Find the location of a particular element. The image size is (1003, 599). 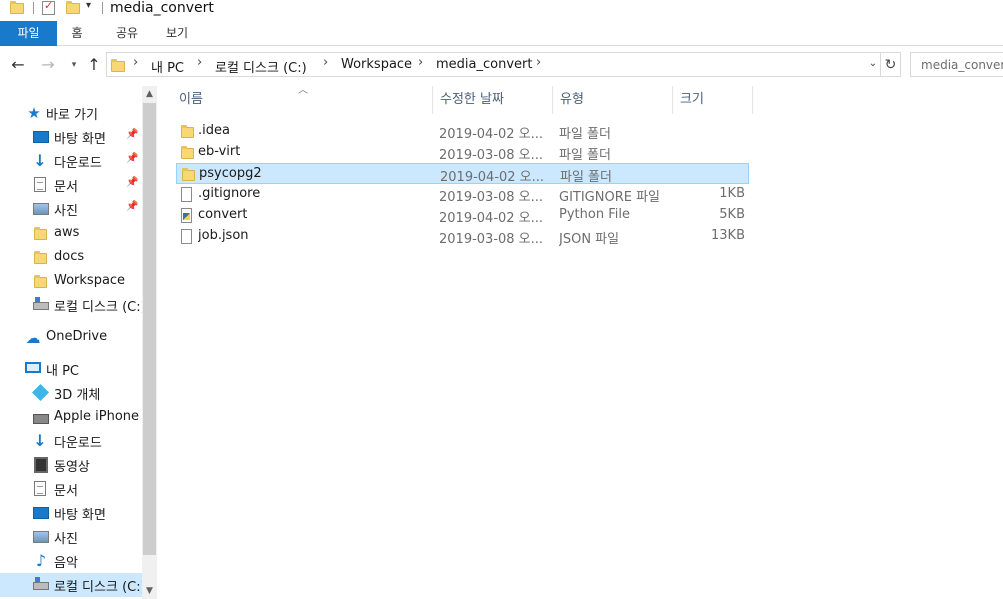

forward-arrow-icon: → is located at coordinates (48, 65).